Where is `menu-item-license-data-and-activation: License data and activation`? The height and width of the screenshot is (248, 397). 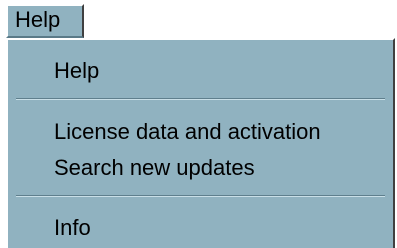
menu-item-license-data-and-activation: License data and activation is located at coordinates (187, 132).